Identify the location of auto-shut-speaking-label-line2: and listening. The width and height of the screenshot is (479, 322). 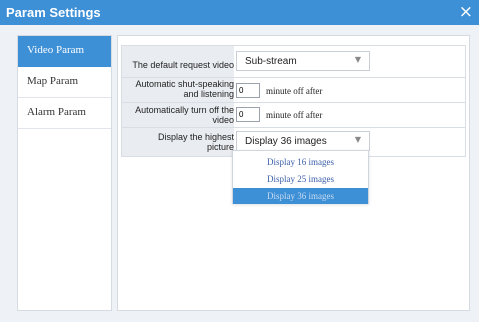
(208, 94).